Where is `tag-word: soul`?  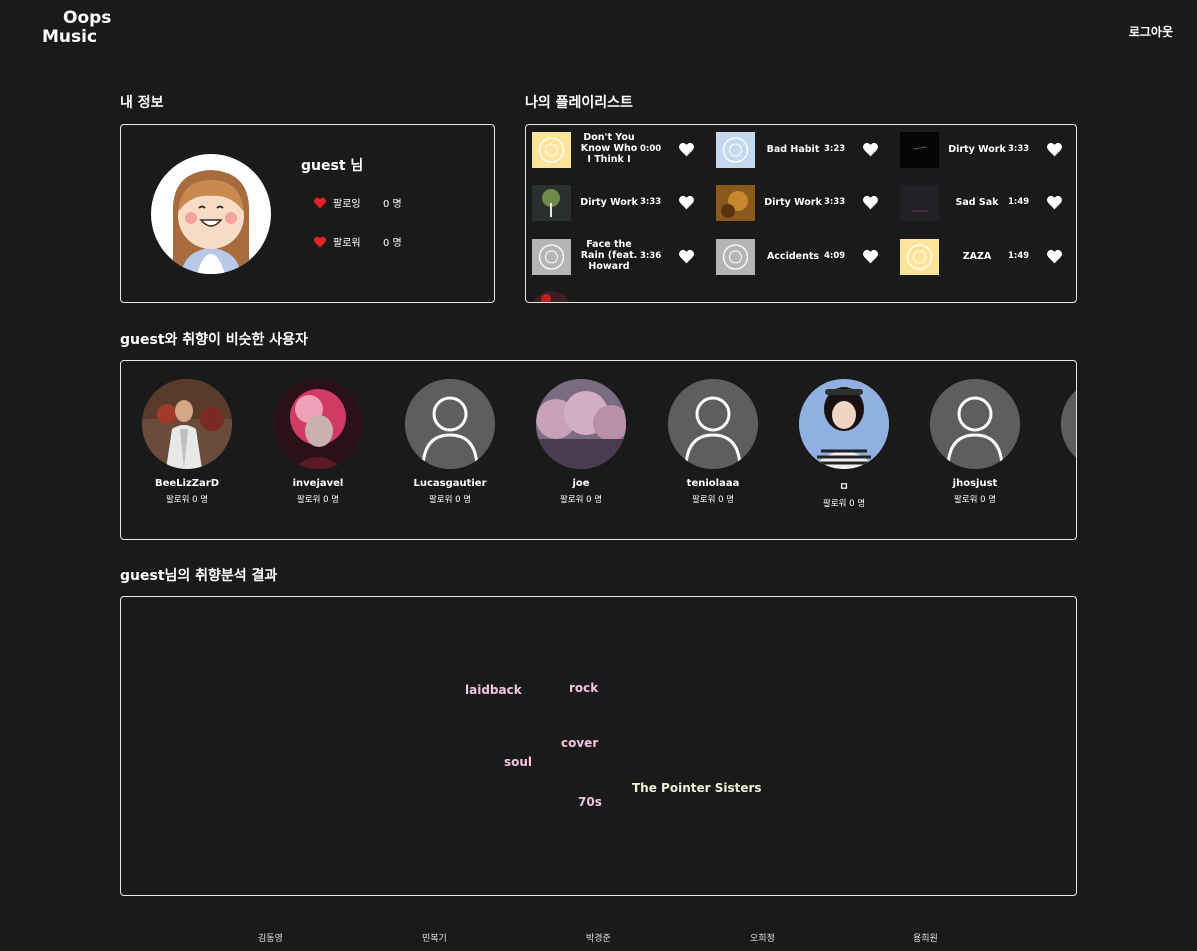 tag-word: soul is located at coordinates (518, 762).